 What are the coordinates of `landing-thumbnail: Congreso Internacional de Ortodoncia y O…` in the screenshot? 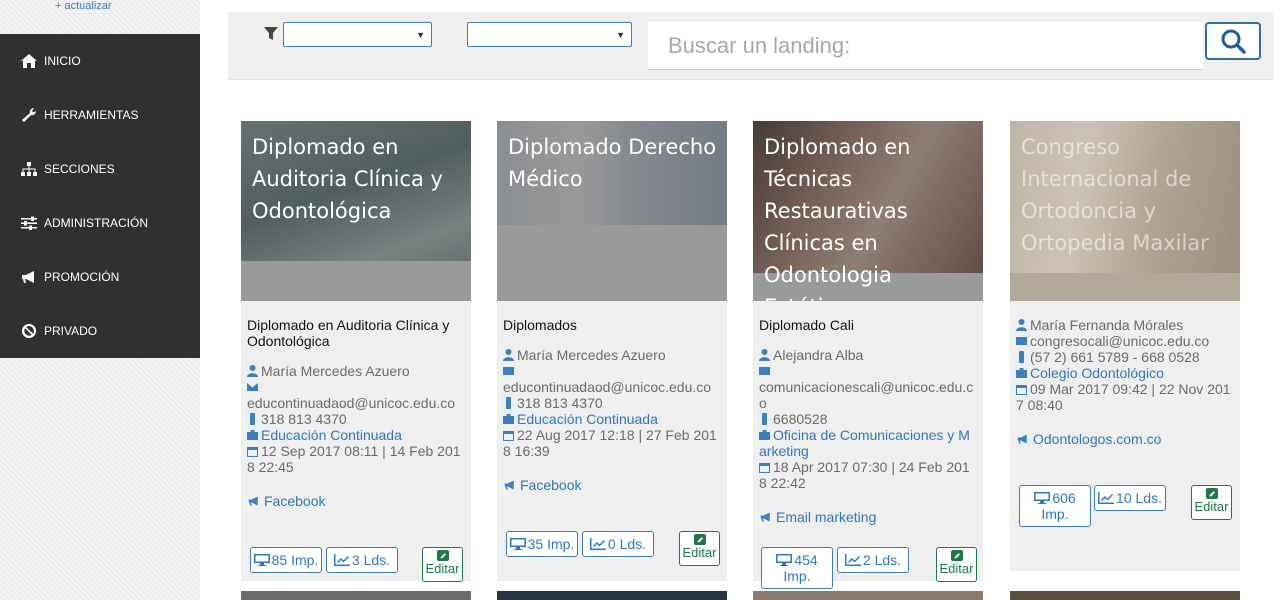 It's located at (1125, 211).